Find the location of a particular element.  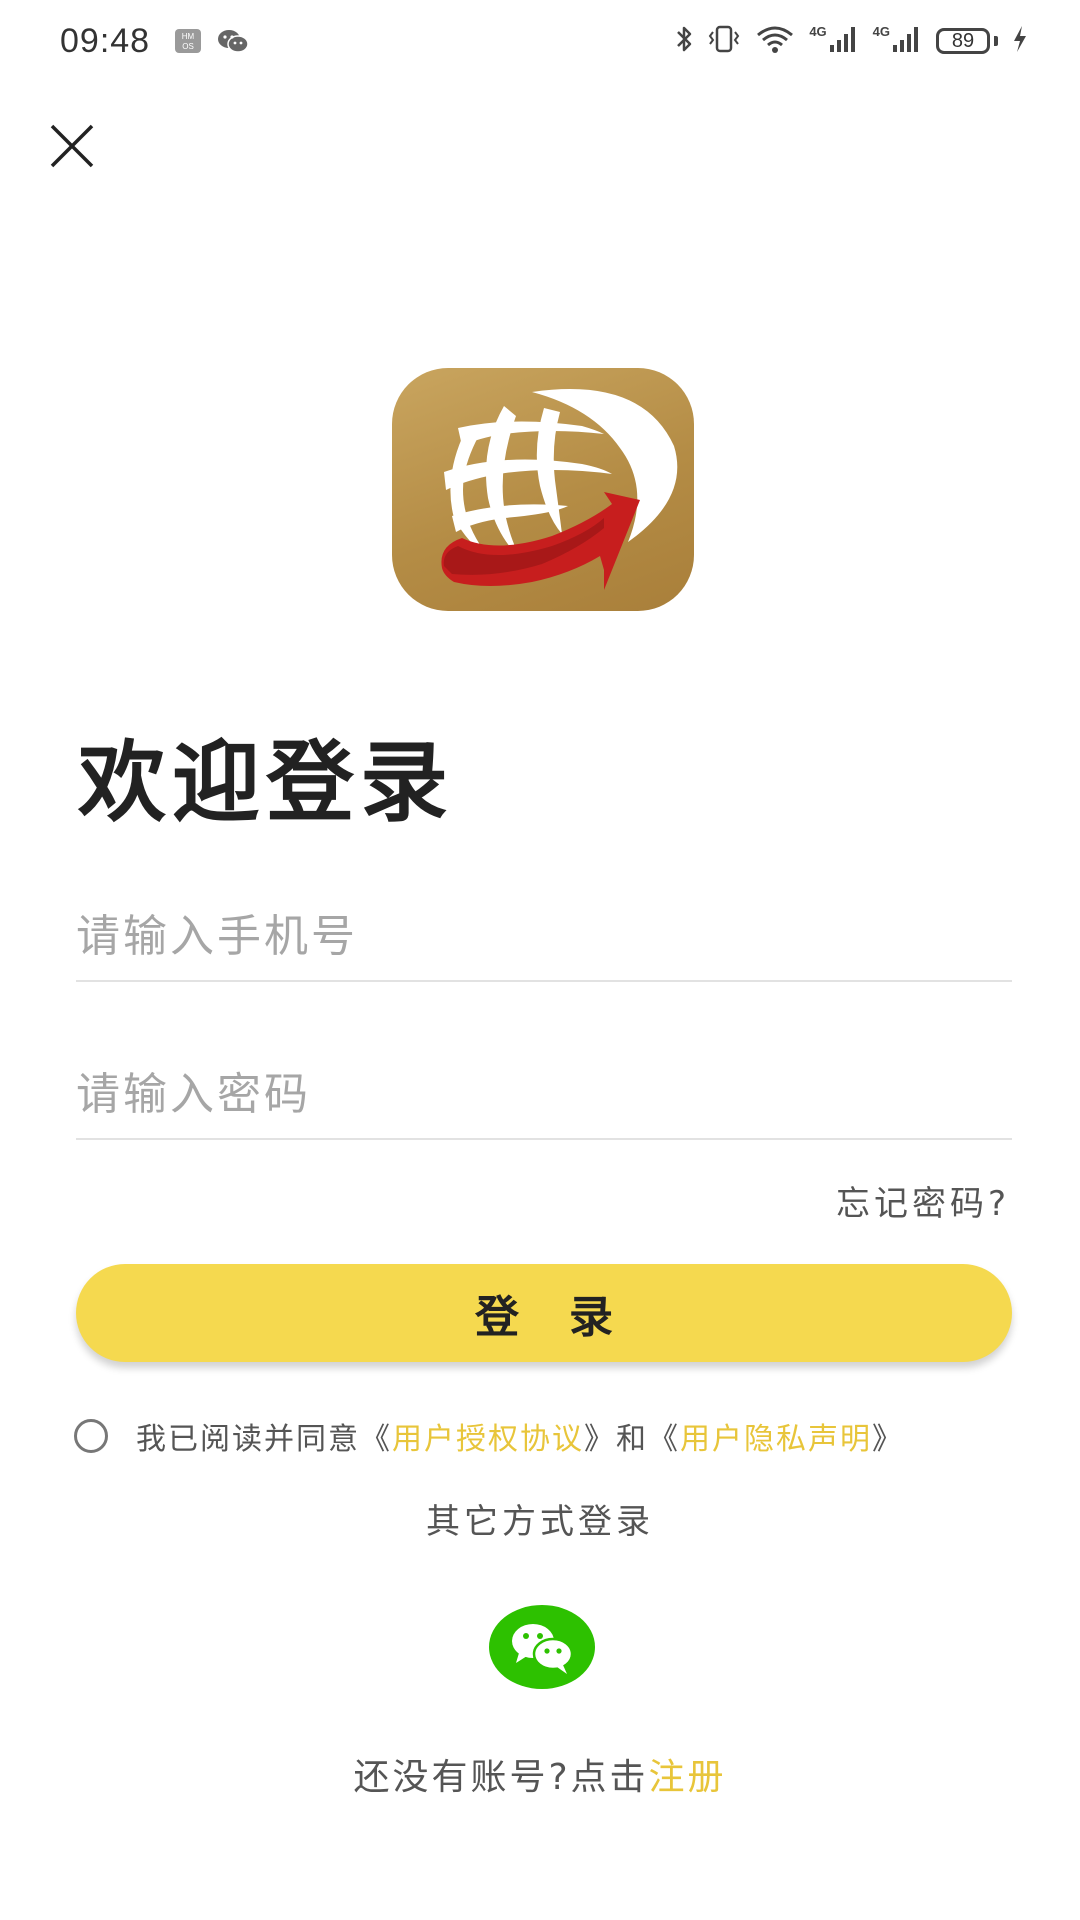

globe-arrow-logo-icon is located at coordinates (559, 489).